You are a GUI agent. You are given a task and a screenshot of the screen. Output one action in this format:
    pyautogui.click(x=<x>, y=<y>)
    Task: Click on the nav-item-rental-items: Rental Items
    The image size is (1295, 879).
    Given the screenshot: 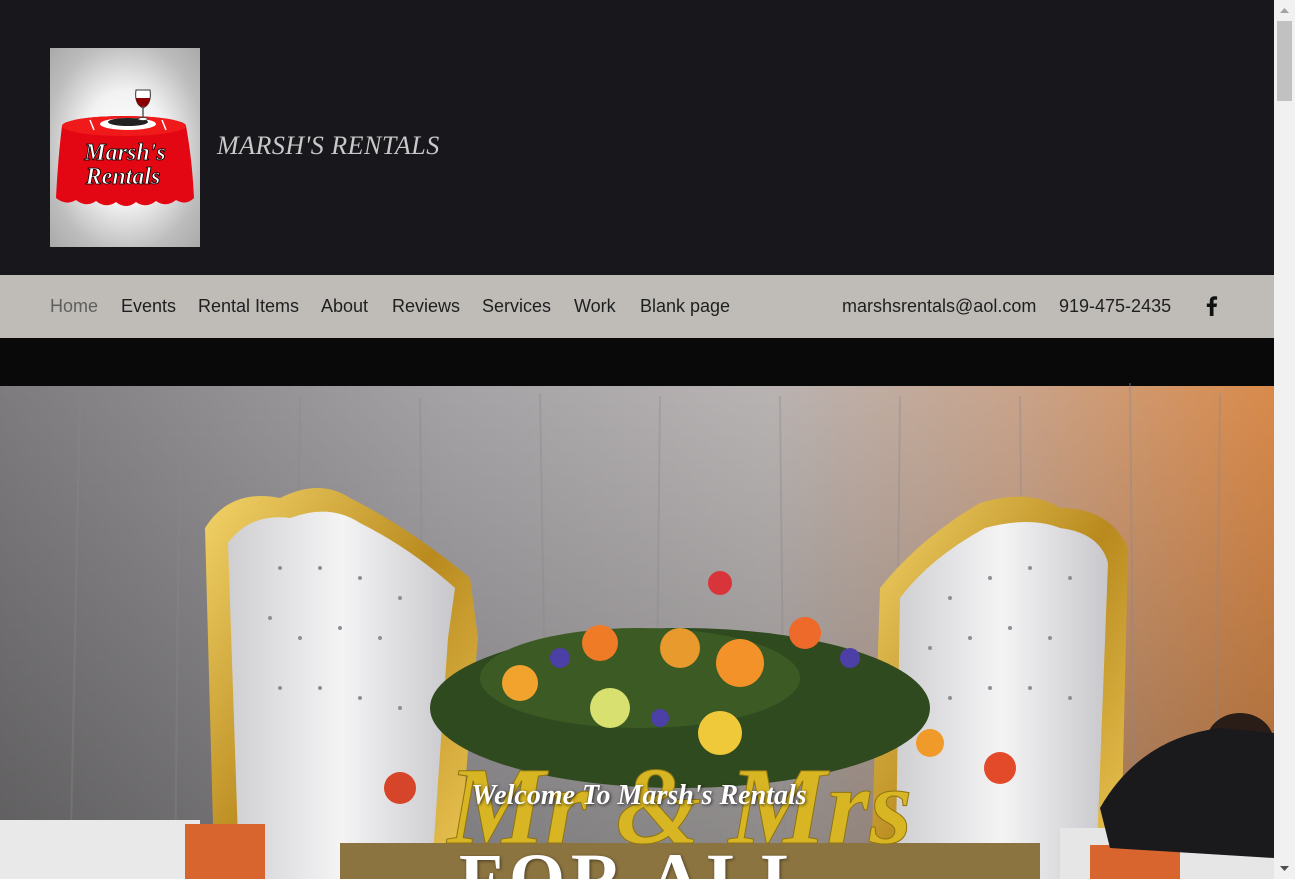 What is the action you would take?
    pyautogui.click(x=248, y=306)
    